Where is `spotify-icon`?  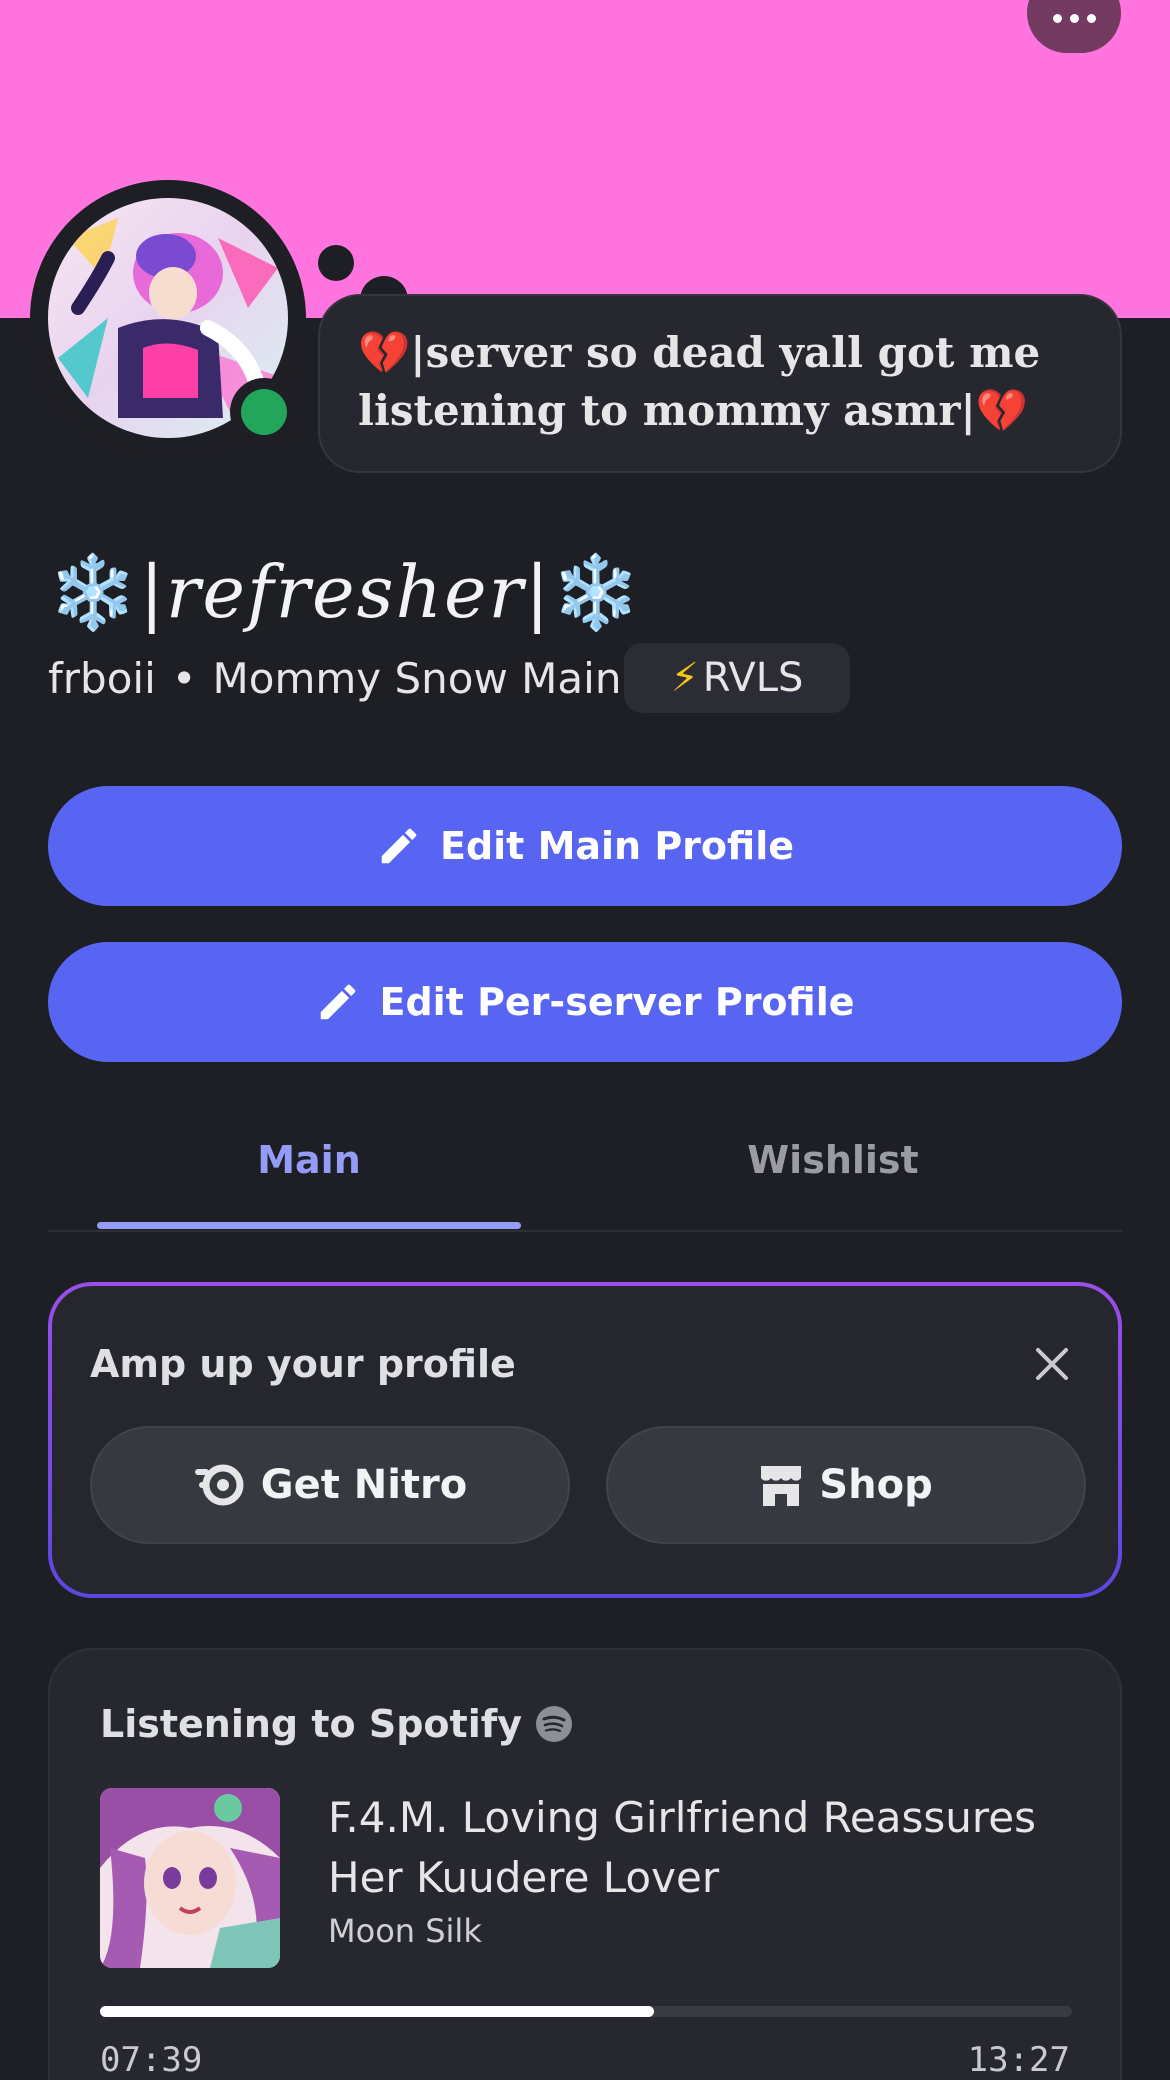 spotify-icon is located at coordinates (554, 1724).